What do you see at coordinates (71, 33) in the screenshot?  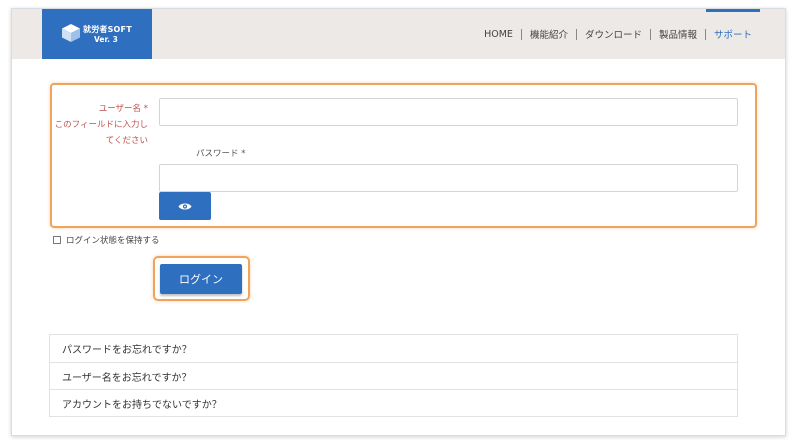 I see `cube-logo-icon` at bounding box center [71, 33].